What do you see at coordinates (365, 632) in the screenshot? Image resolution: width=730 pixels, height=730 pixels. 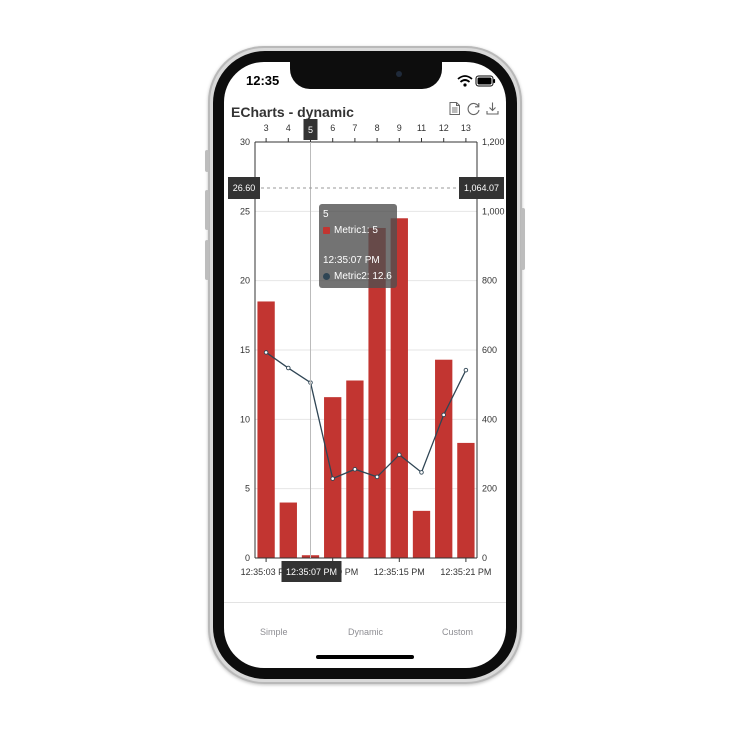 I see `tab-dynamic: Dynamic` at bounding box center [365, 632].